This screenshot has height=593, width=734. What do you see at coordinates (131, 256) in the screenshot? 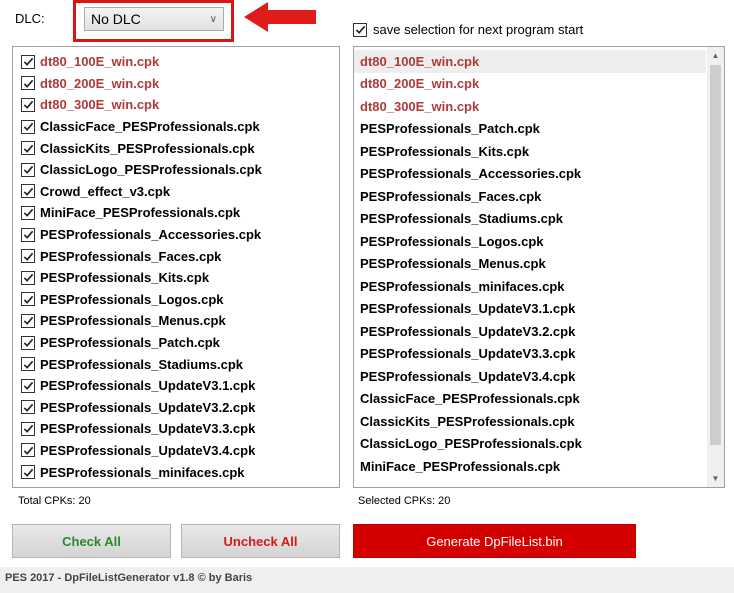
I see `item-label: PESProfessionals_Faces.cpk` at bounding box center [131, 256].